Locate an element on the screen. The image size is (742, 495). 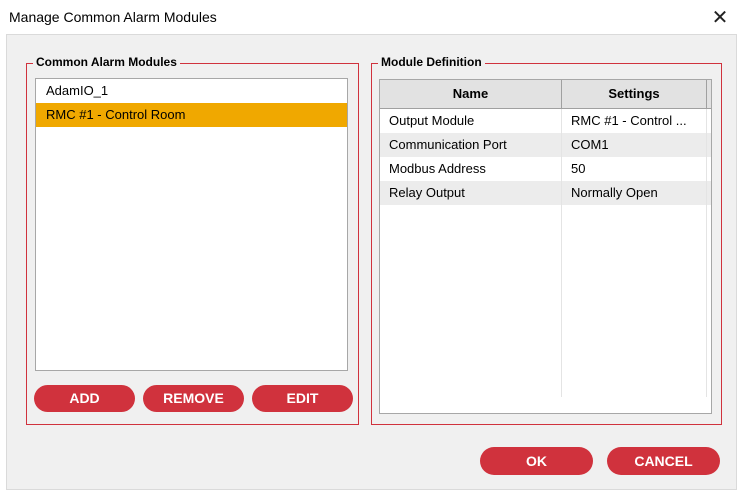
grid-header: Name Settings is located at coordinates (545, 94).